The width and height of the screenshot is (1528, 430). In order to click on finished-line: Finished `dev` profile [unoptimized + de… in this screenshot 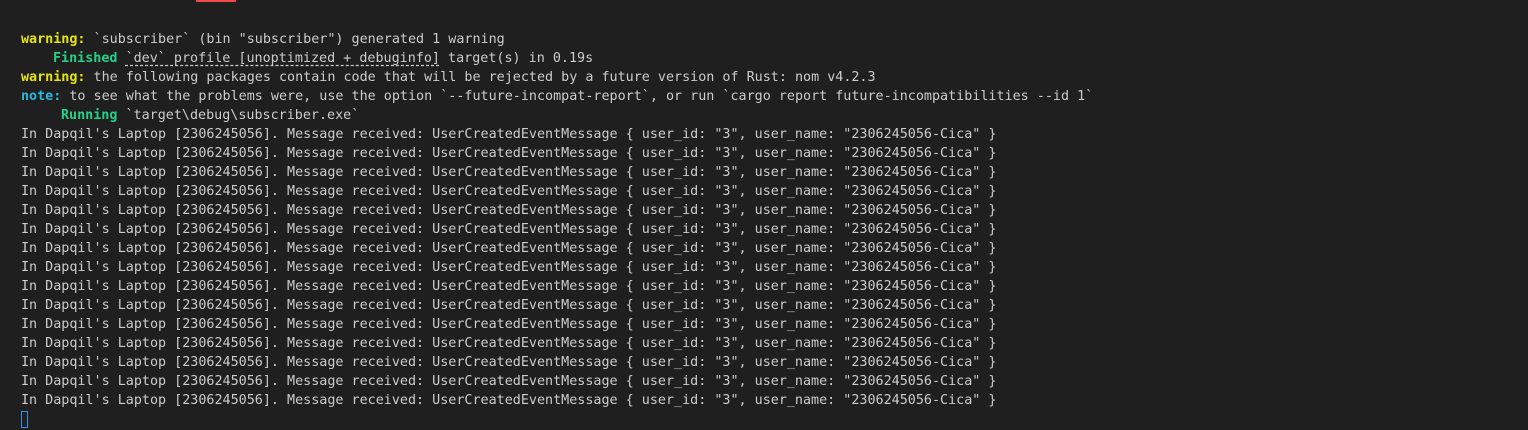, I will do `click(774, 58)`.